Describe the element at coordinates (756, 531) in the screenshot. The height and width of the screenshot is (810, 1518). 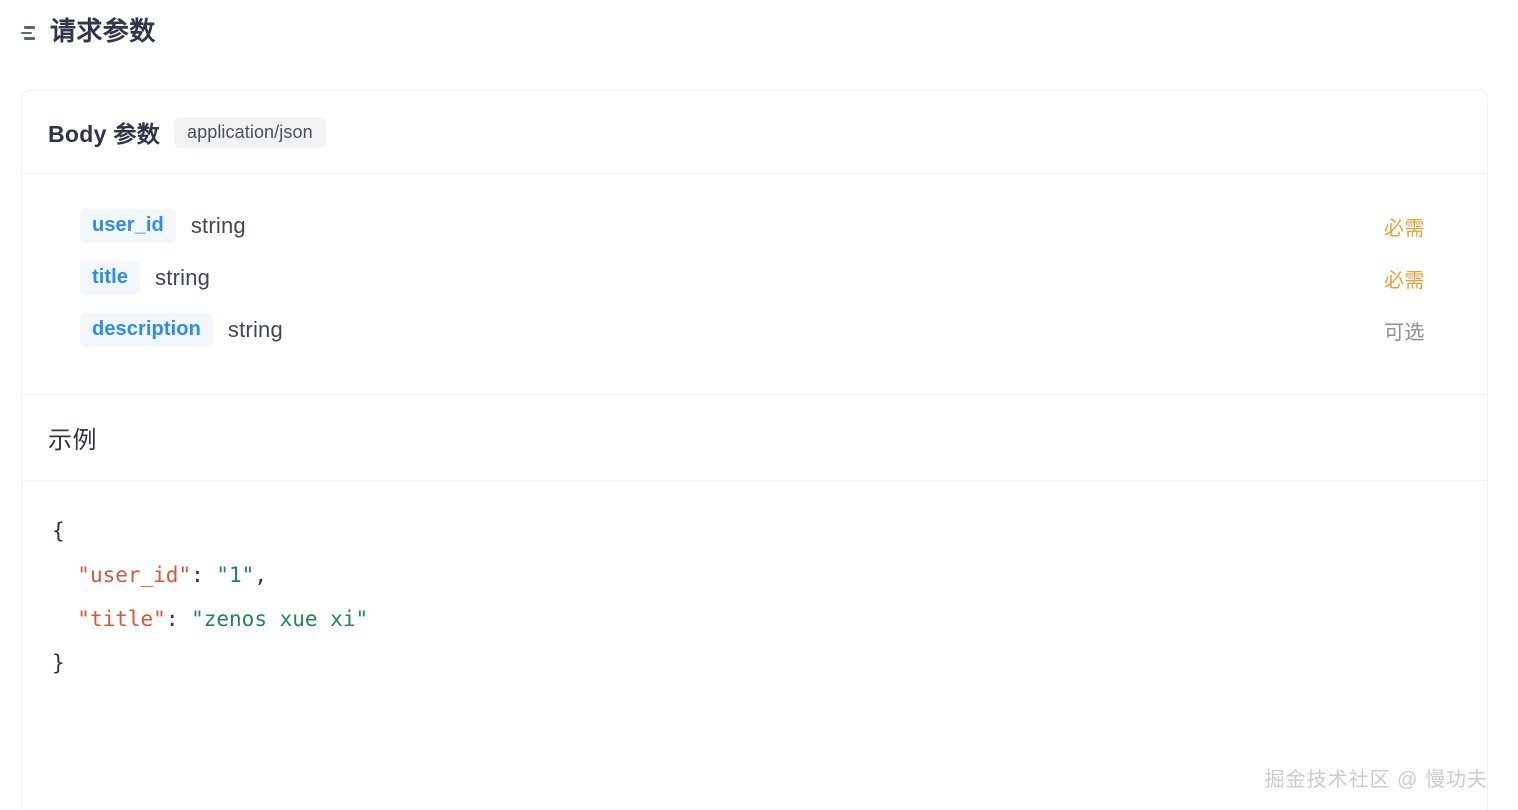
I see `code-line: {` at that location.